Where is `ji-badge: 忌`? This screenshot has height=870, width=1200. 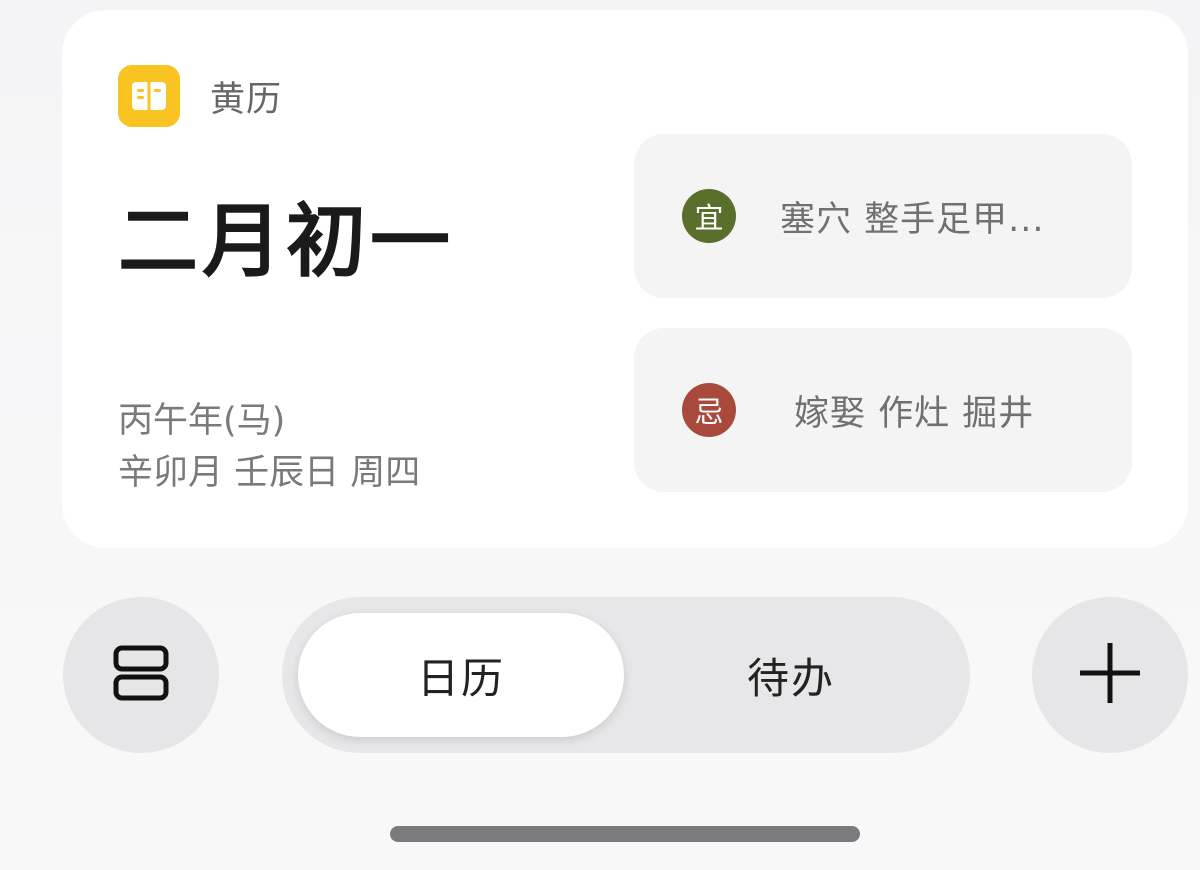
ji-badge: 忌 is located at coordinates (709, 410).